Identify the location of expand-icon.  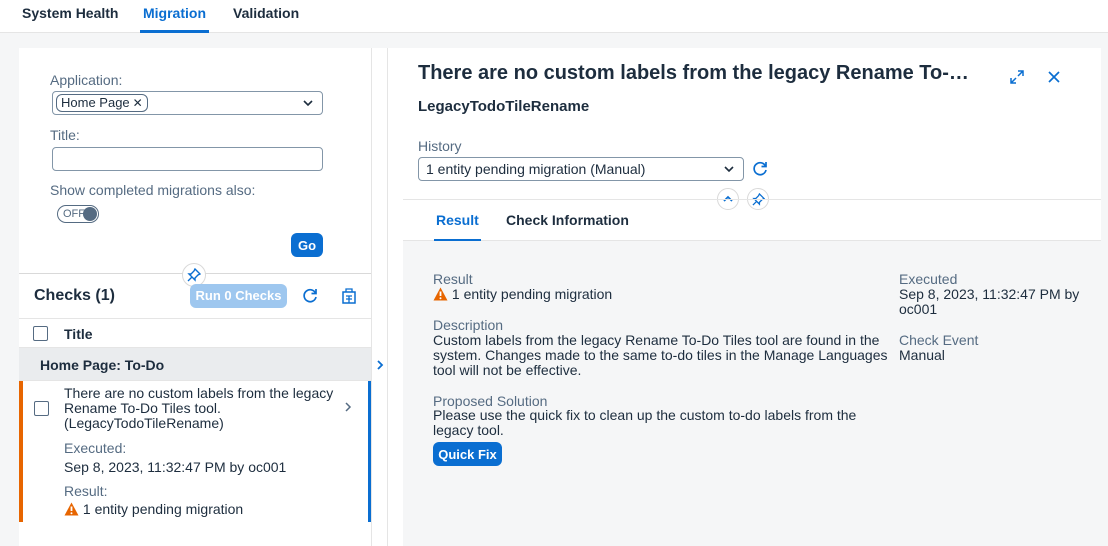
(1017, 77).